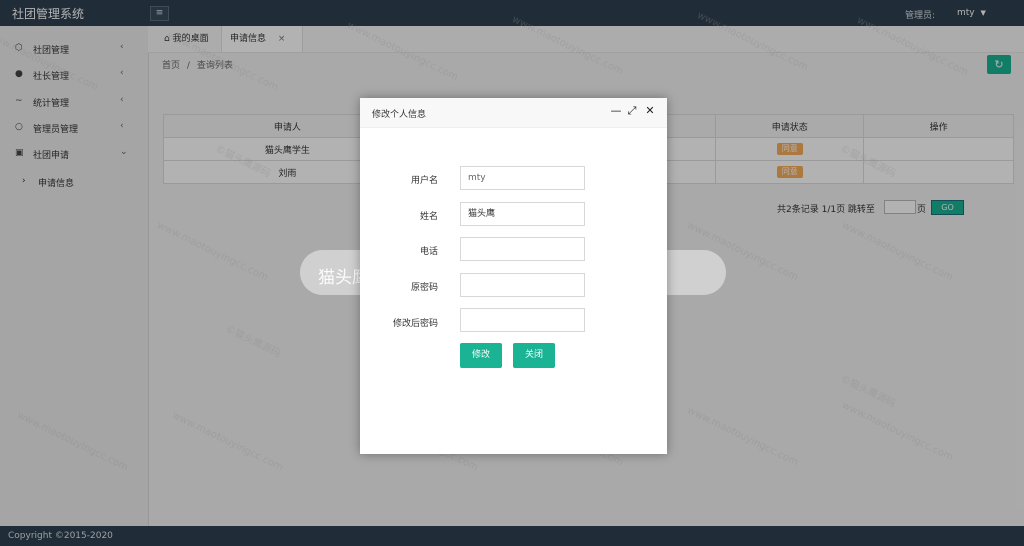  Describe the element at coordinates (522, 178) in the screenshot. I see `username-field: mty` at that location.